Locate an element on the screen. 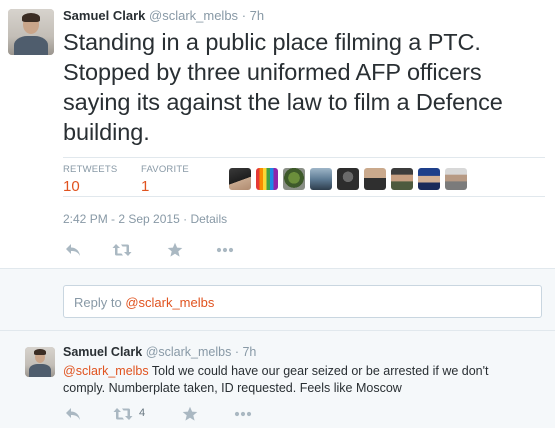 This screenshot has width=555, height=428. reply-input: Reply to @sclark_melbs is located at coordinates (302, 301).